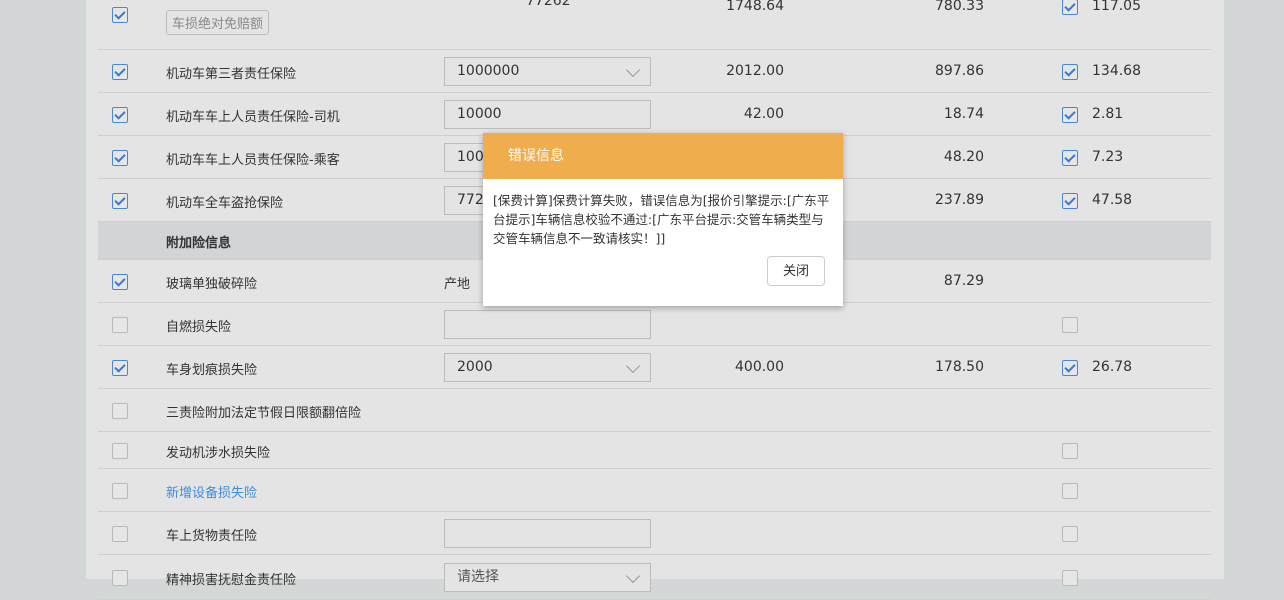 The width and height of the screenshot is (1284, 600). I want to click on close-button: 关闭, so click(796, 271).